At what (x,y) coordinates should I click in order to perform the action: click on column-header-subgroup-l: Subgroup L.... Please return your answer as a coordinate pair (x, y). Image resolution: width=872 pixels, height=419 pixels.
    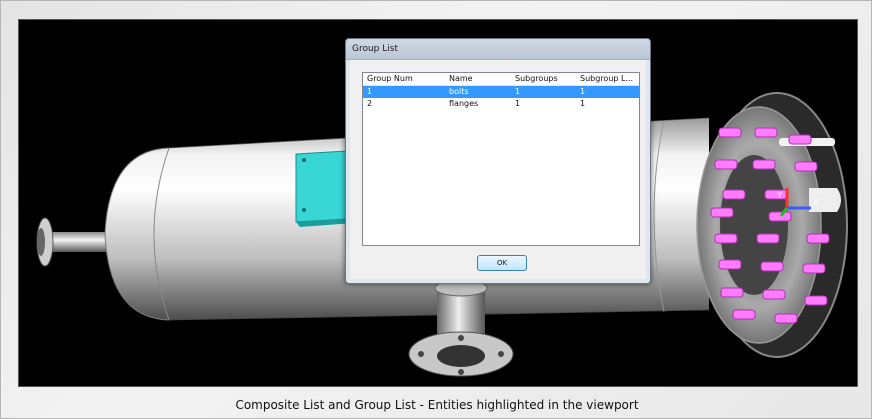
    Looking at the image, I should click on (607, 79).